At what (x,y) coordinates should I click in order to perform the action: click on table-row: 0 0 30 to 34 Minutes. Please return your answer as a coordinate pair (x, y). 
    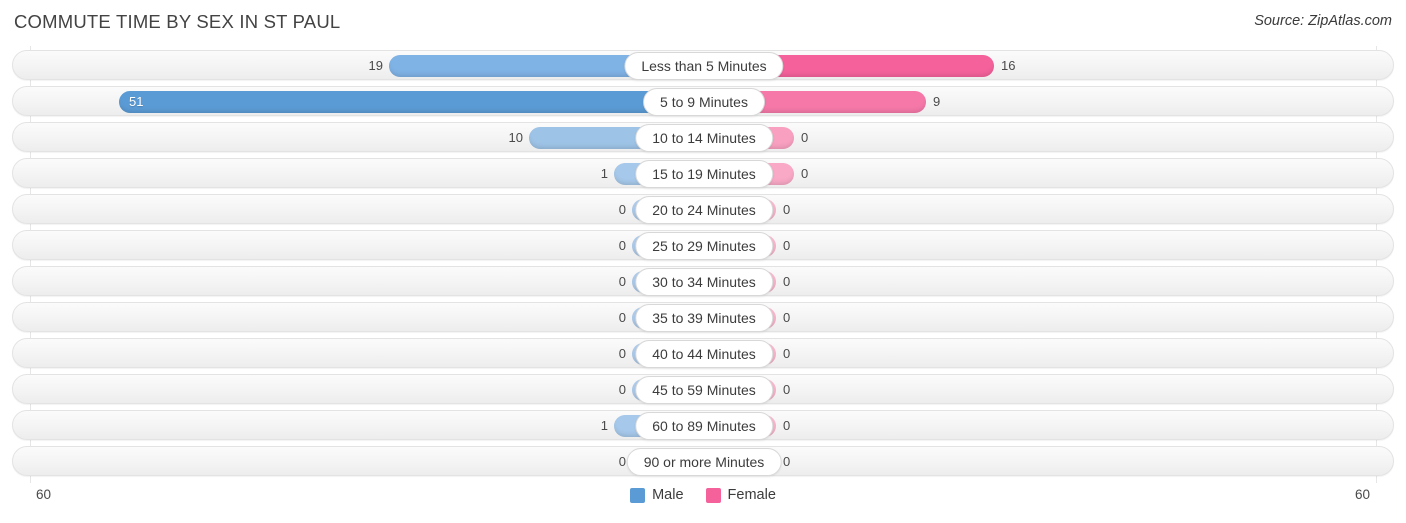
    Looking at the image, I should click on (703, 281).